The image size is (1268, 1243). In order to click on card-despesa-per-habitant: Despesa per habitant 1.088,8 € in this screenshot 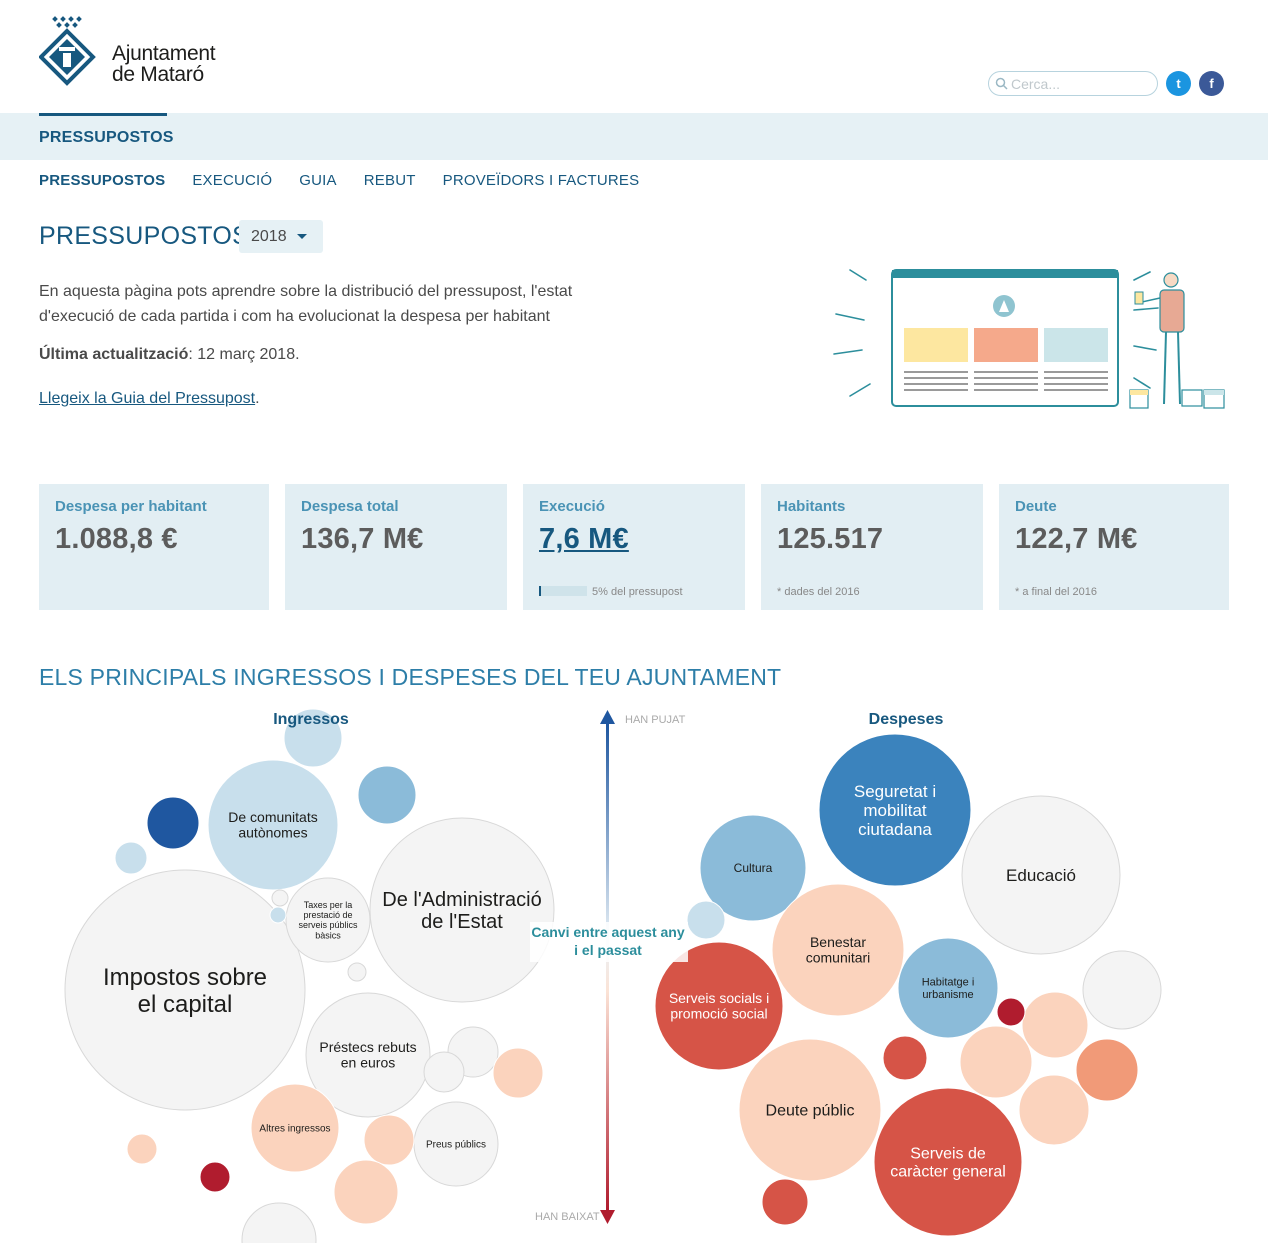, I will do `click(154, 547)`.